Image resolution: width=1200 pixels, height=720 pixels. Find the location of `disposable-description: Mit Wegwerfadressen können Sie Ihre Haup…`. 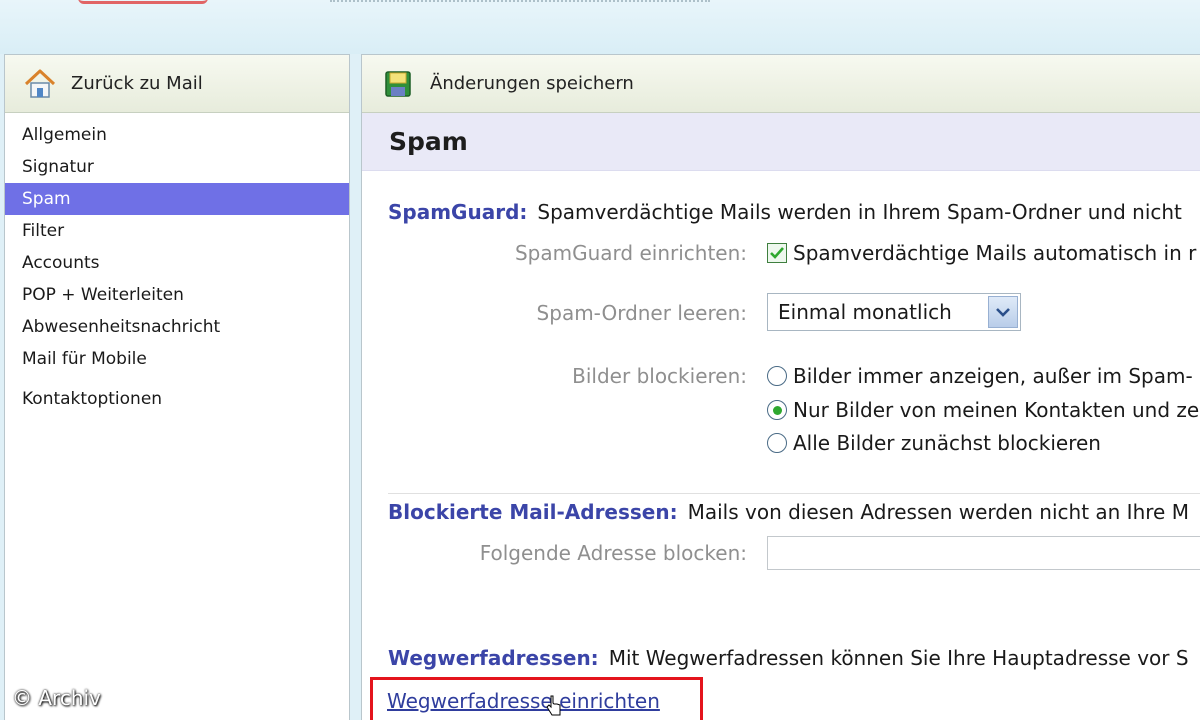

disposable-description: Mit Wegwerfadressen können Sie Ihre Haup… is located at coordinates (898, 658).